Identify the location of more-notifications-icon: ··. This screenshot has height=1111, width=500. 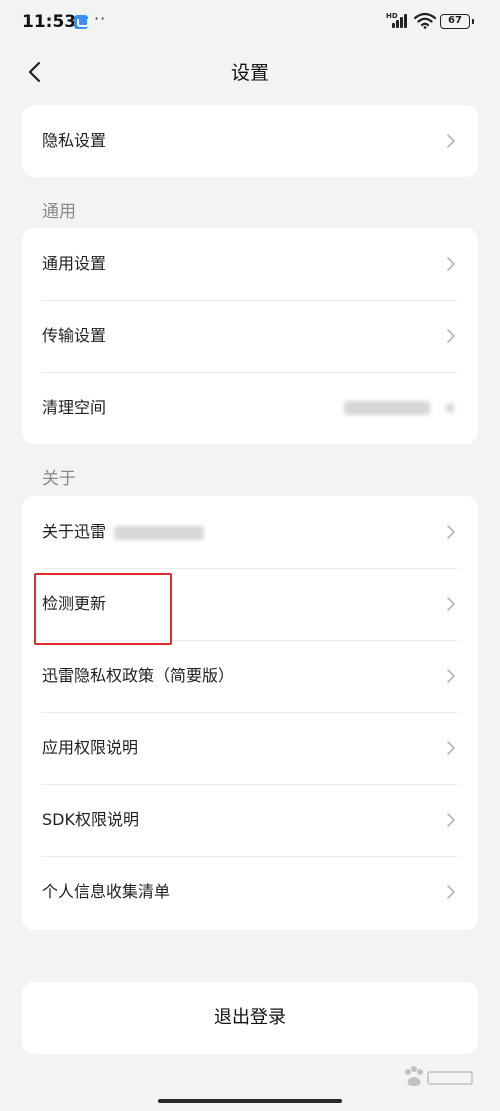
(100, 18).